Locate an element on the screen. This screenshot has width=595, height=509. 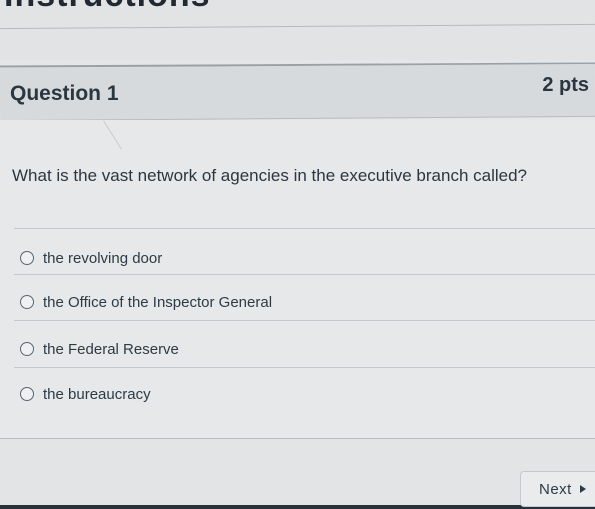
answer-option-federal-reserve: the Federal Reserve is located at coordinates (99, 349).